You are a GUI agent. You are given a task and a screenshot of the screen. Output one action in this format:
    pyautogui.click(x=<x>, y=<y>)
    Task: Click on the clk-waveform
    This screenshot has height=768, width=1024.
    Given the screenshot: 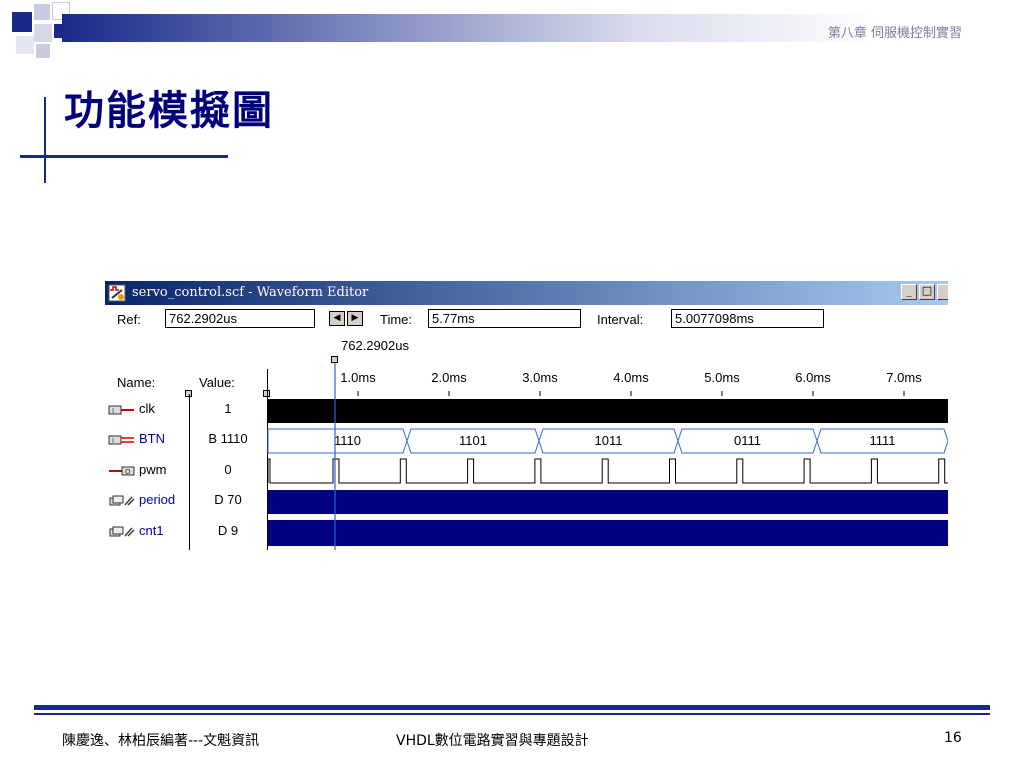 What is the action you would take?
    pyautogui.click(x=608, y=411)
    